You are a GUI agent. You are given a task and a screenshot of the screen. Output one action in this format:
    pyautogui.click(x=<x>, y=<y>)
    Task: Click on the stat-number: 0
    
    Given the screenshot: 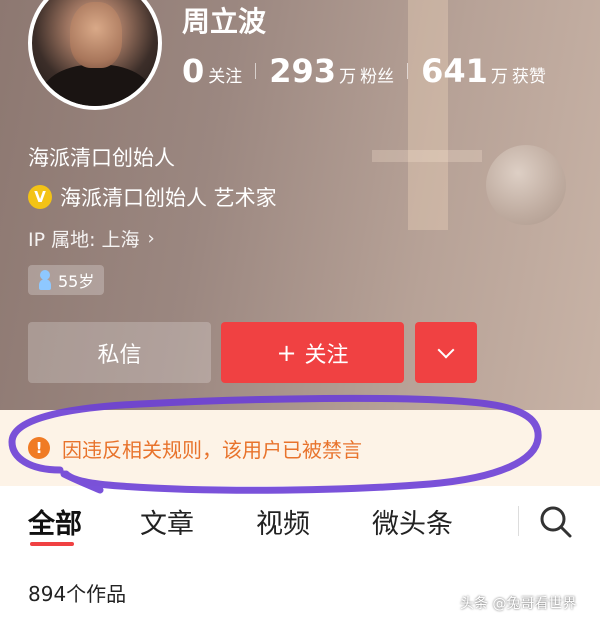 What is the action you would take?
    pyautogui.click(x=193, y=71)
    